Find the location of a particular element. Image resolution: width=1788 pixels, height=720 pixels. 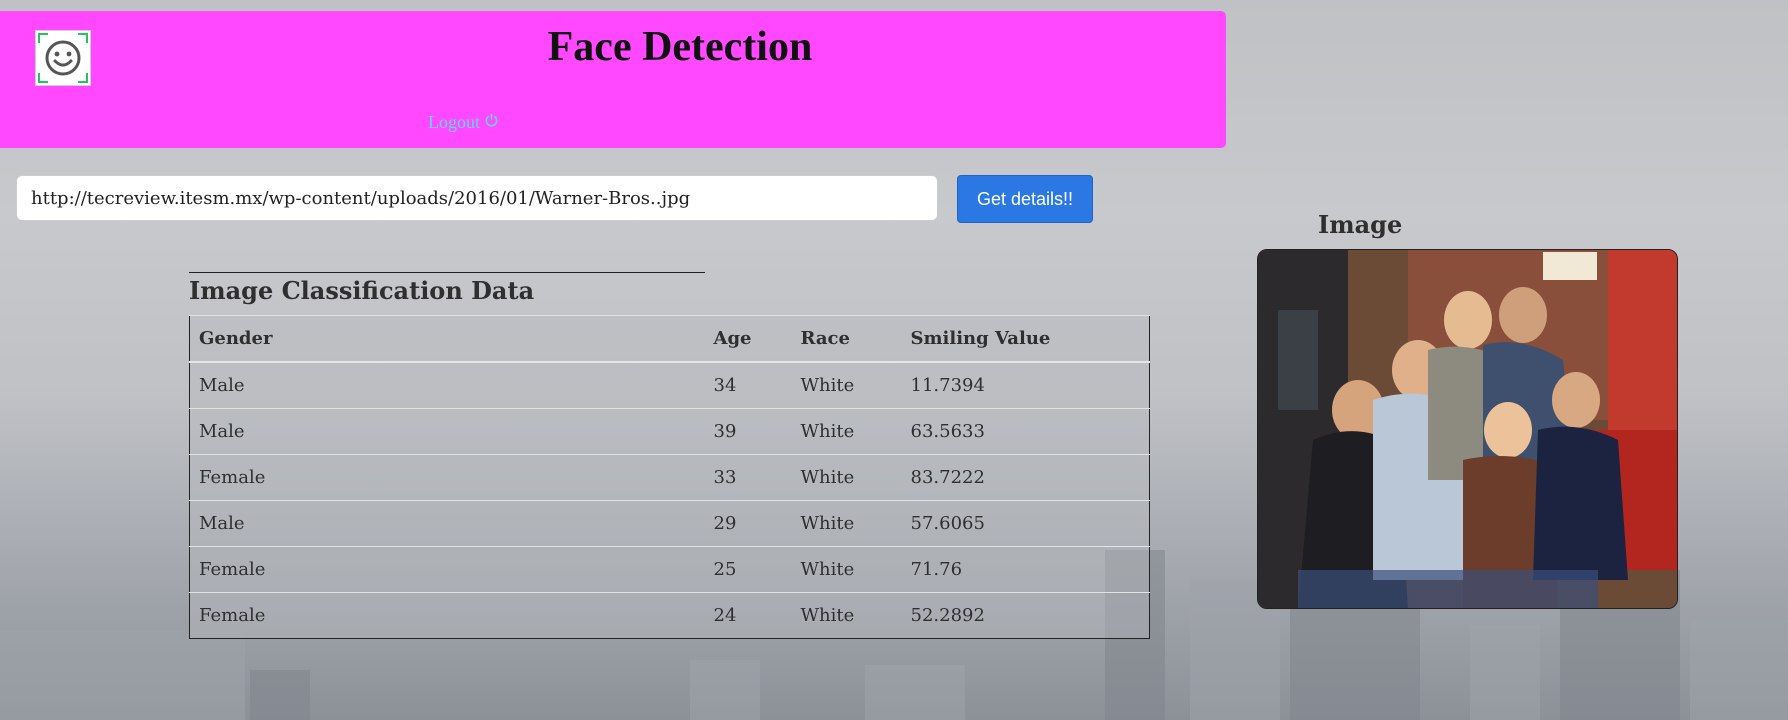

table-row: Female 24 White 52.2892 is located at coordinates (669, 615).